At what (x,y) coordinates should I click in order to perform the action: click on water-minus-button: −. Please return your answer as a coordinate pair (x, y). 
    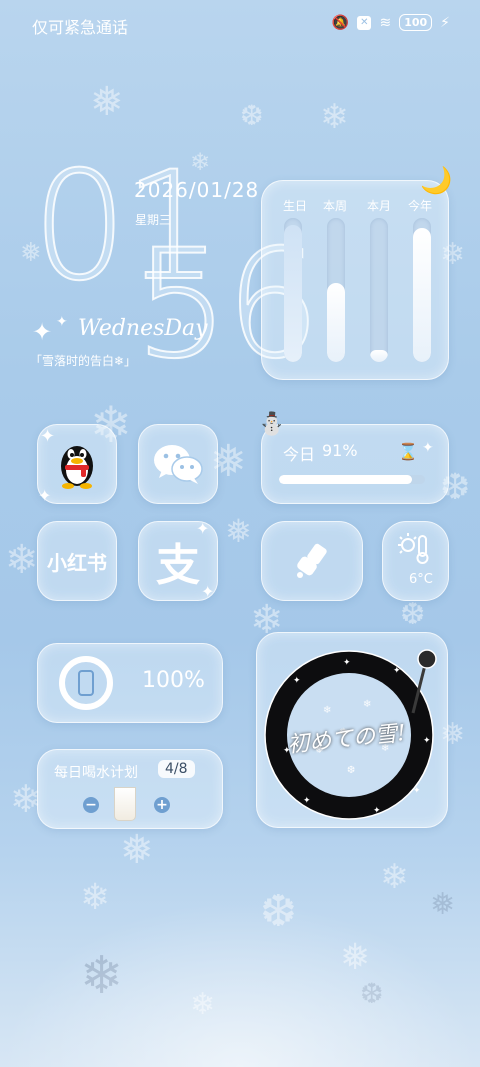
    Looking at the image, I should click on (91, 805).